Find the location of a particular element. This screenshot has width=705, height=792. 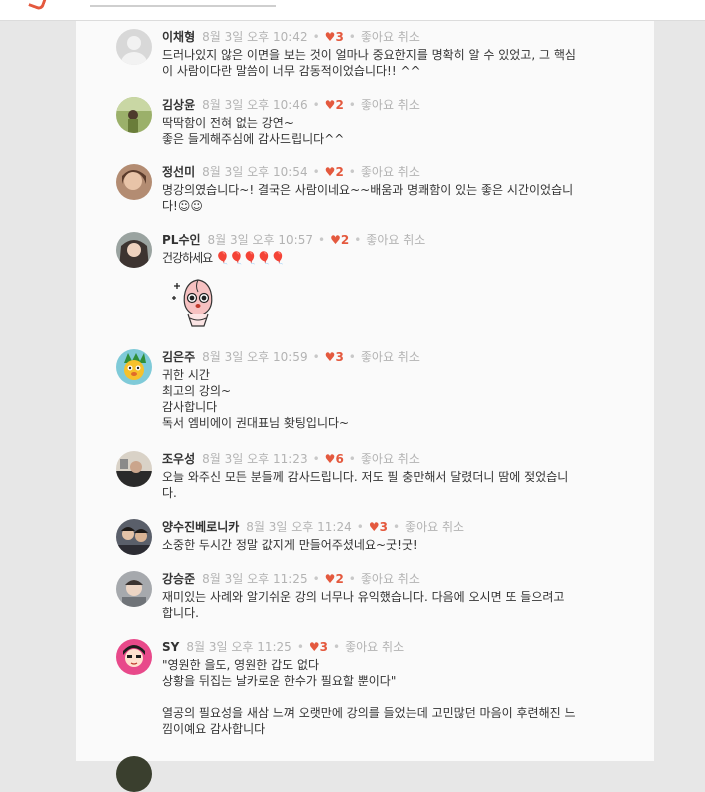

comment-time: 8월 3일 오후 10:46 is located at coordinates (255, 105).